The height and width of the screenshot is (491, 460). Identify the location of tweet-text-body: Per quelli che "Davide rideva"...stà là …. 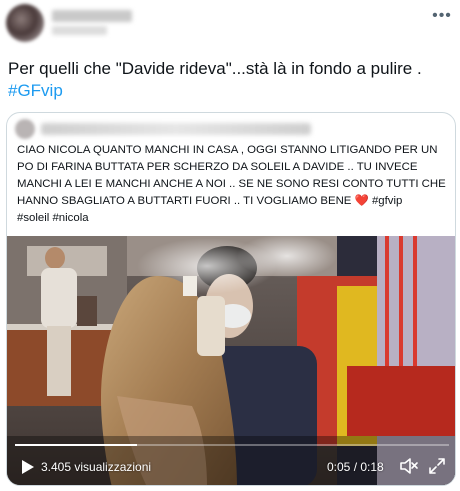
(215, 68).